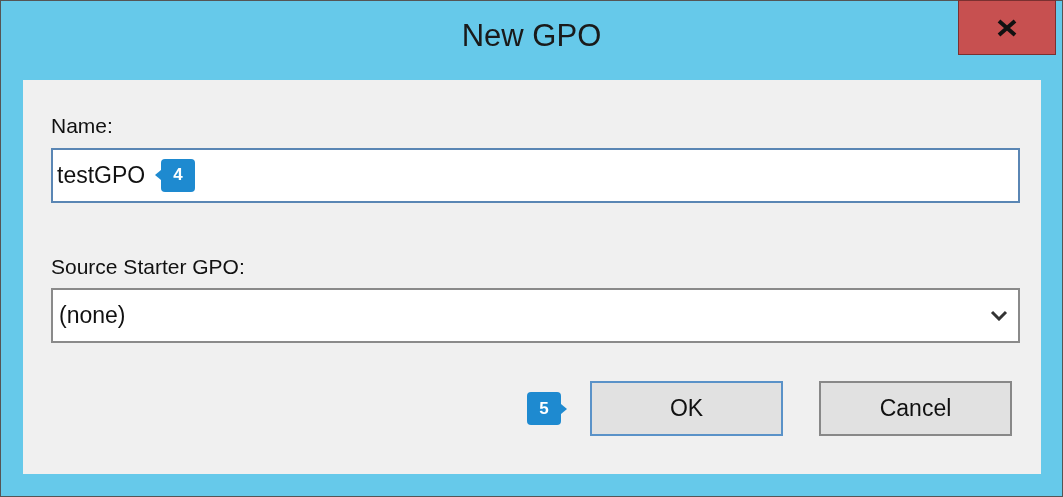 This screenshot has width=1063, height=497. What do you see at coordinates (686, 408) in the screenshot?
I see `ok-button: OK` at bounding box center [686, 408].